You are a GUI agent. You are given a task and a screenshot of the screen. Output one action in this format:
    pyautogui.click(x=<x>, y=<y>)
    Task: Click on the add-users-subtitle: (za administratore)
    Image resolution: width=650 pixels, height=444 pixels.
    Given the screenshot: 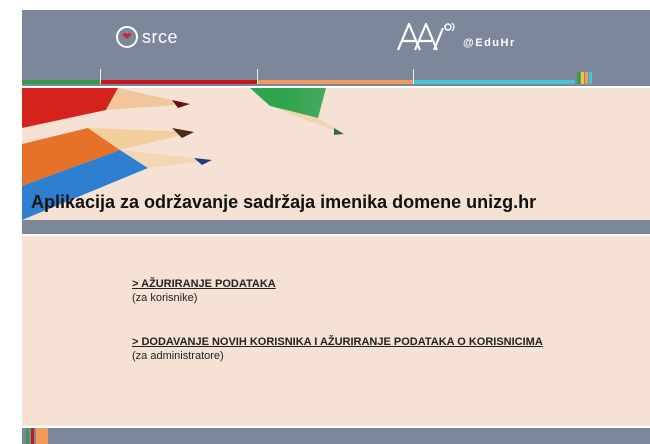 What is the action you would take?
    pyautogui.click(x=178, y=356)
    